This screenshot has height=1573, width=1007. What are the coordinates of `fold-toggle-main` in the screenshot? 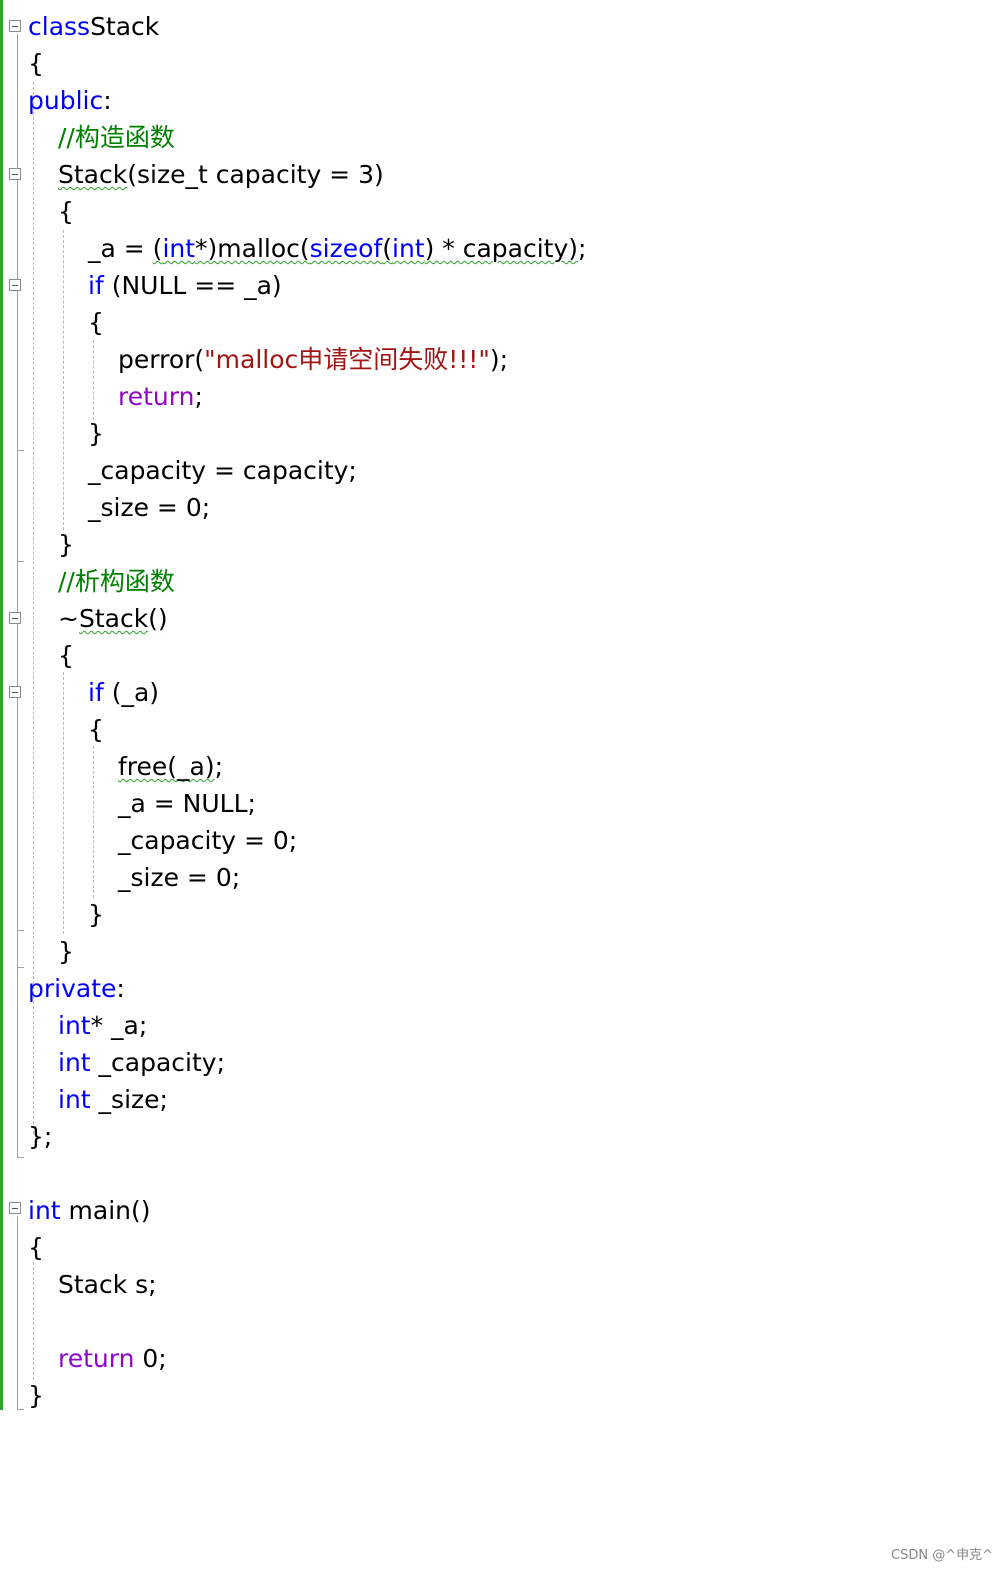 It's located at (15, 1208).